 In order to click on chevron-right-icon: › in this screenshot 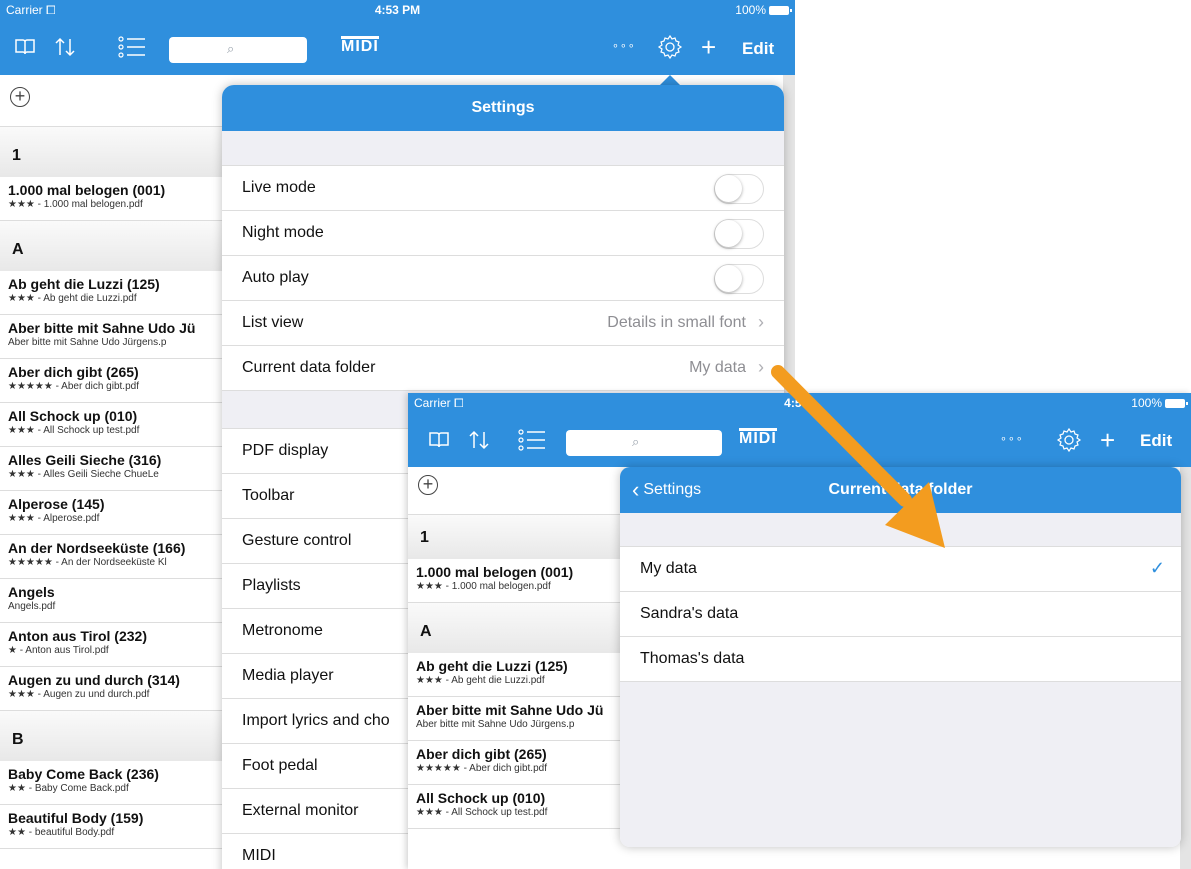, I will do `click(761, 367)`.